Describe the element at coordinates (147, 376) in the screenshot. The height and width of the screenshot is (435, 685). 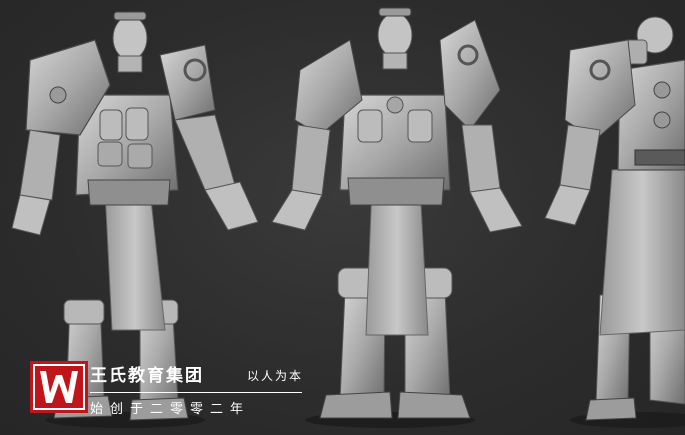
I see `brand-name: 王氏教育集团` at that location.